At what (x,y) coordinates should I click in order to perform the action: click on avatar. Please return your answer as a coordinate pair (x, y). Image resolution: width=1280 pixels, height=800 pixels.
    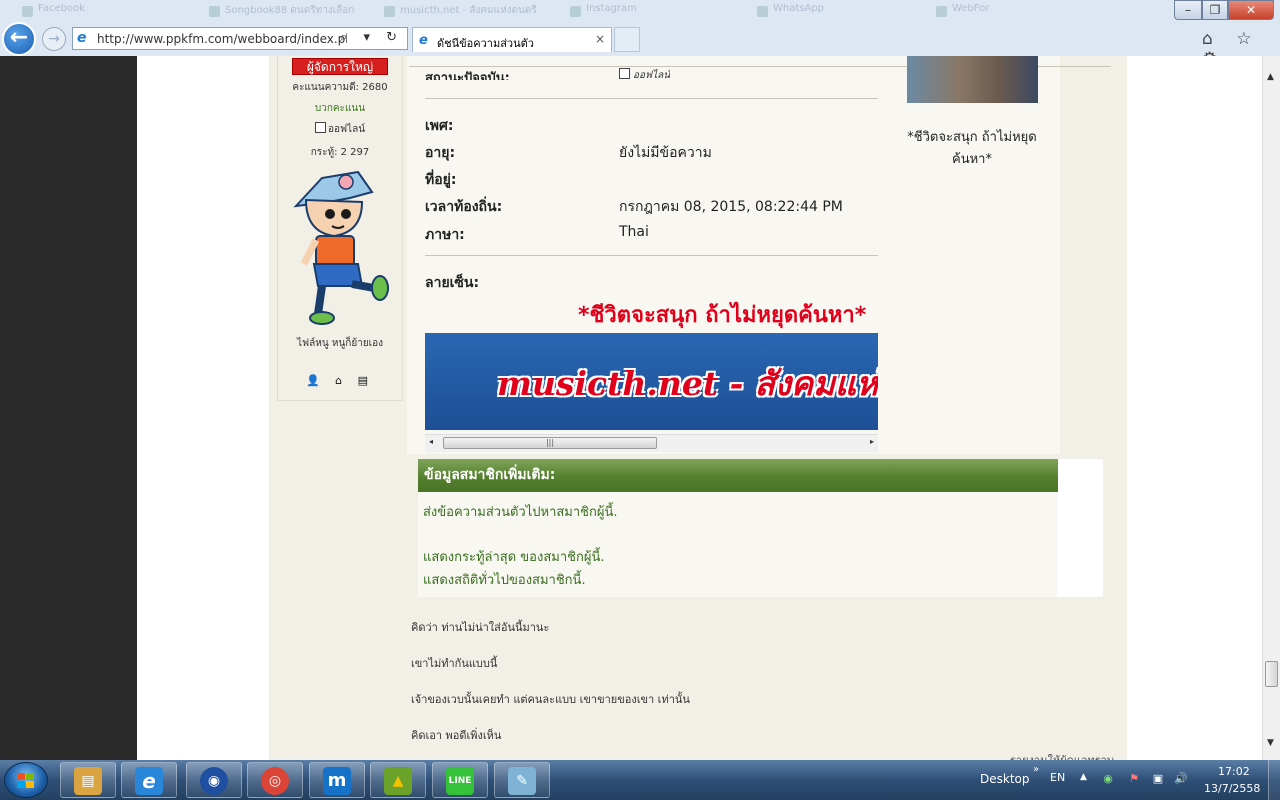
    Looking at the image, I should click on (341, 247).